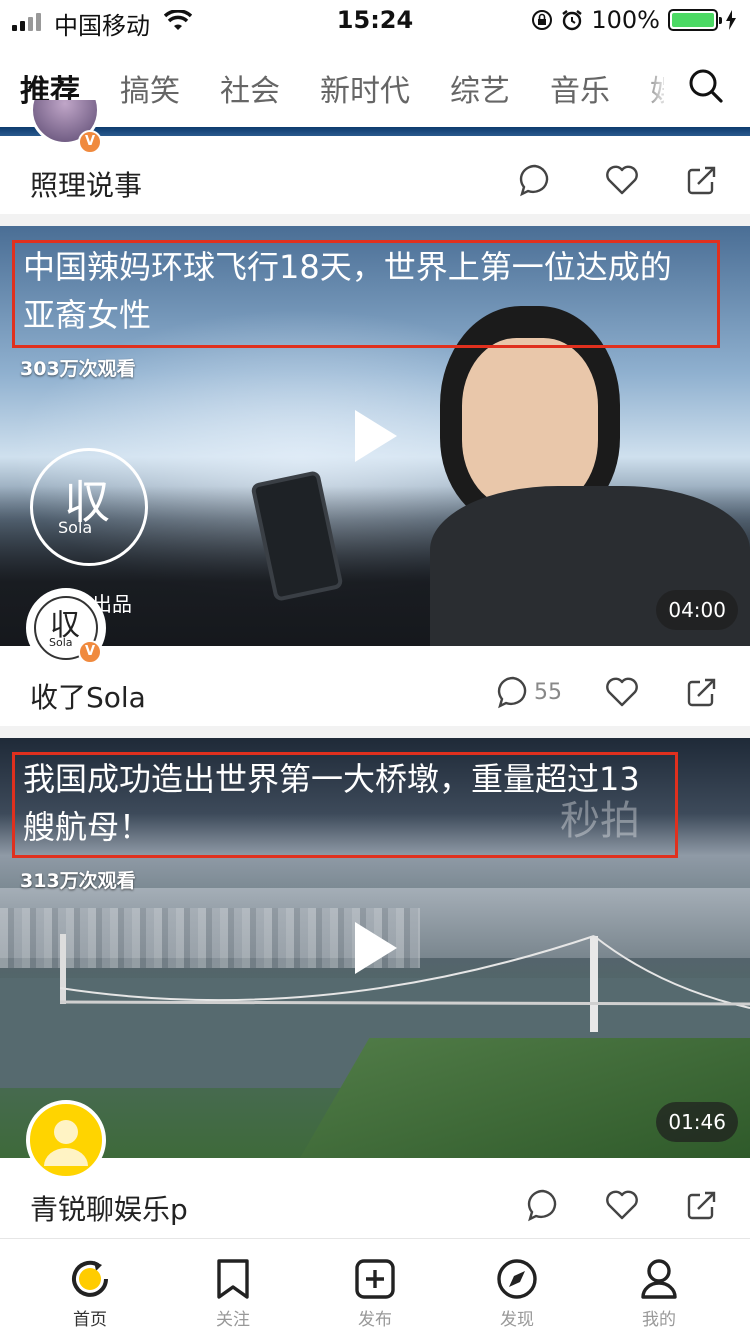 This screenshot has height=1334, width=750. I want to click on comment-button: 55, so click(529, 692).